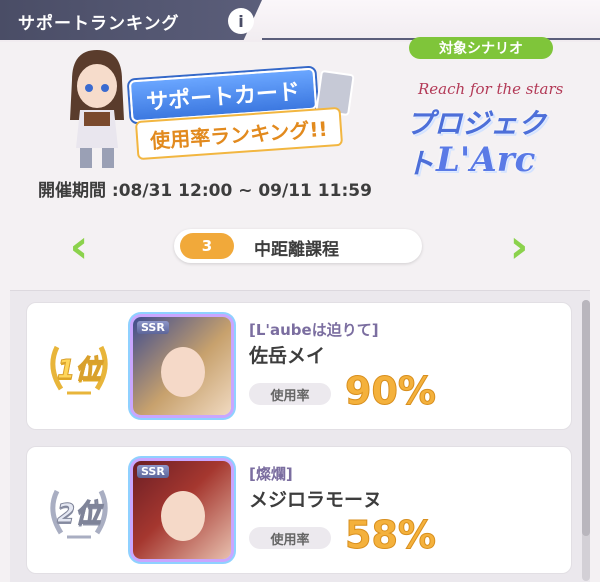  Describe the element at coordinates (316, 500) in the screenshot. I see `character-name: メジロラモーヌ` at that location.